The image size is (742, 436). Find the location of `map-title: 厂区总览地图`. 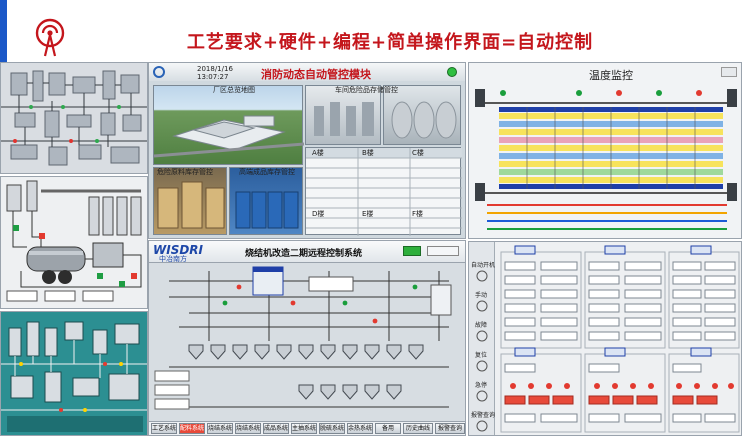

map-title: 厂区总览地图 is located at coordinates (234, 90).